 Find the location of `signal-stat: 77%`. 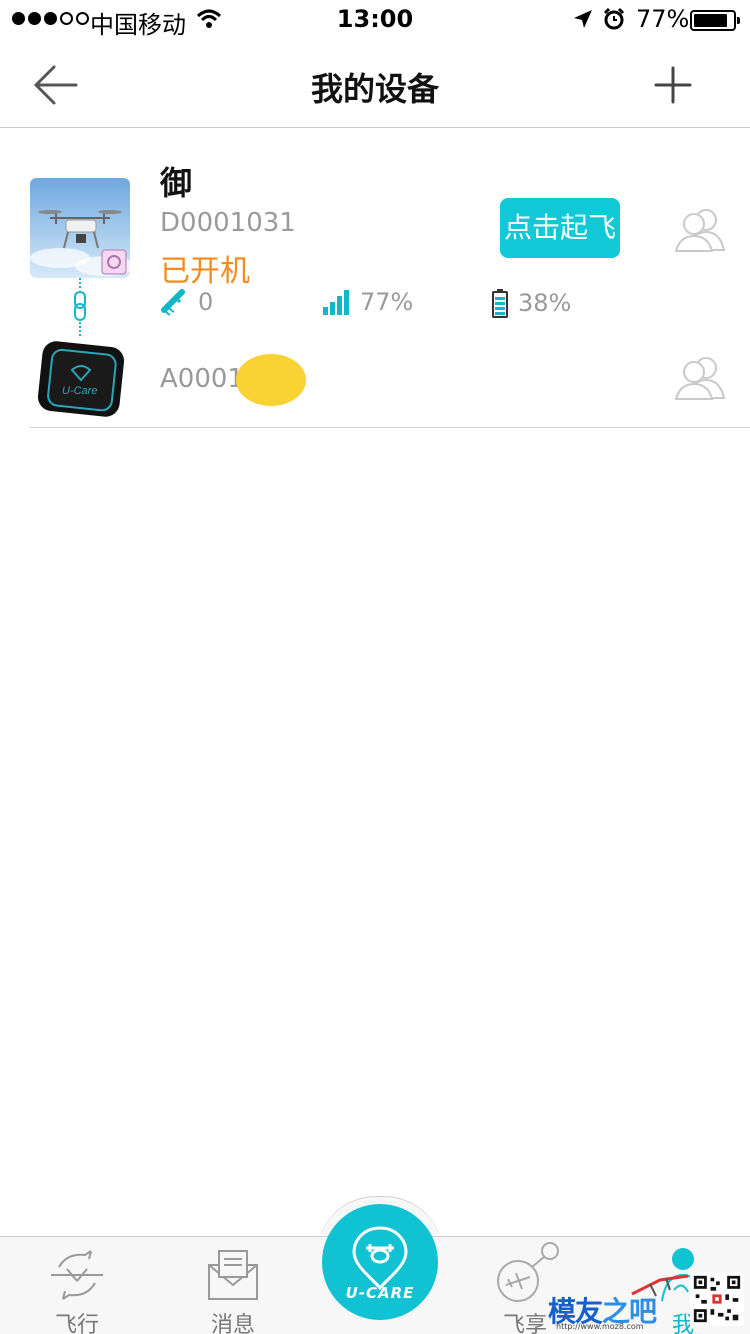

signal-stat: 77% is located at coordinates (367, 302).